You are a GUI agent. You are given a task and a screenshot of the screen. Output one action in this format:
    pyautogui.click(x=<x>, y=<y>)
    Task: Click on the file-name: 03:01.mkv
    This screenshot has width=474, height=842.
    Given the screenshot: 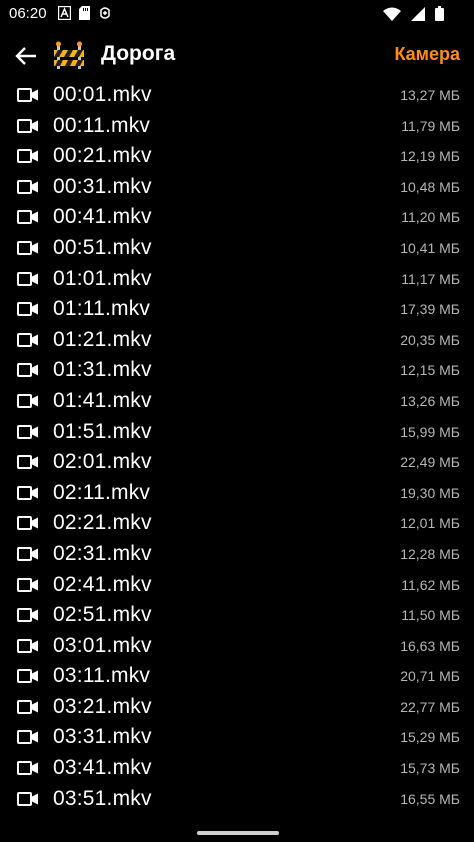 What is the action you would take?
    pyautogui.click(x=102, y=645)
    